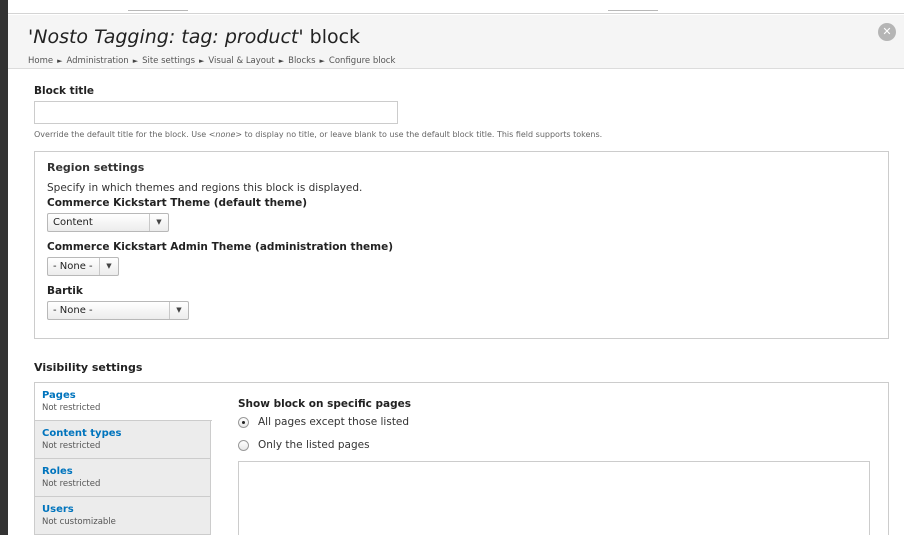 This screenshot has height=535, width=904. What do you see at coordinates (301, 61) in the screenshot?
I see `breadcrumb-blocks: Blocks` at bounding box center [301, 61].